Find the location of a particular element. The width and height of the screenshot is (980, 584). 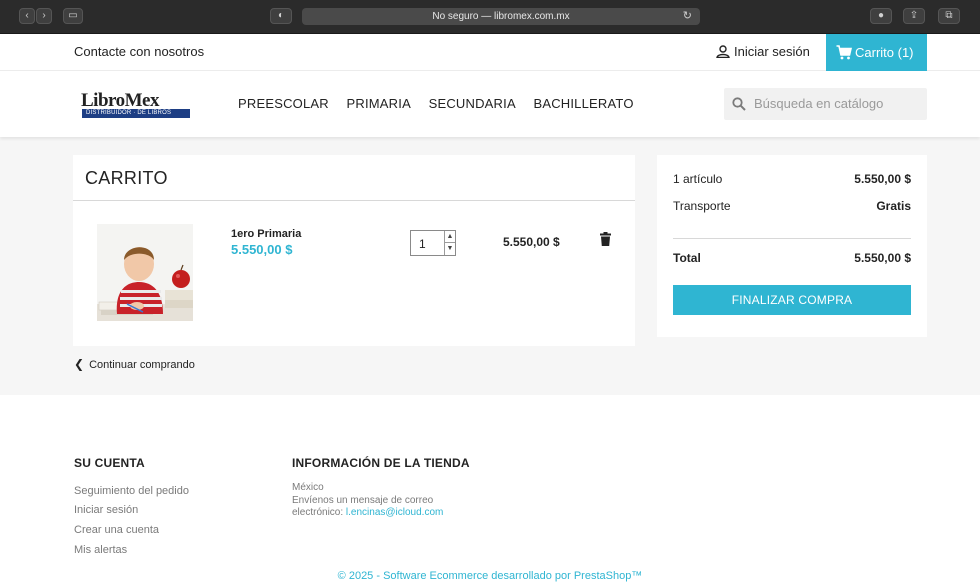

store-email-label: electrónico: is located at coordinates (318, 512).